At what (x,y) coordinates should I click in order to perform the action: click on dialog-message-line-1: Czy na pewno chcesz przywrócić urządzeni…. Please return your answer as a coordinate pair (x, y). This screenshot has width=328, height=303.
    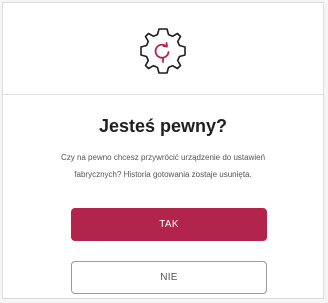
    Looking at the image, I should click on (163, 157).